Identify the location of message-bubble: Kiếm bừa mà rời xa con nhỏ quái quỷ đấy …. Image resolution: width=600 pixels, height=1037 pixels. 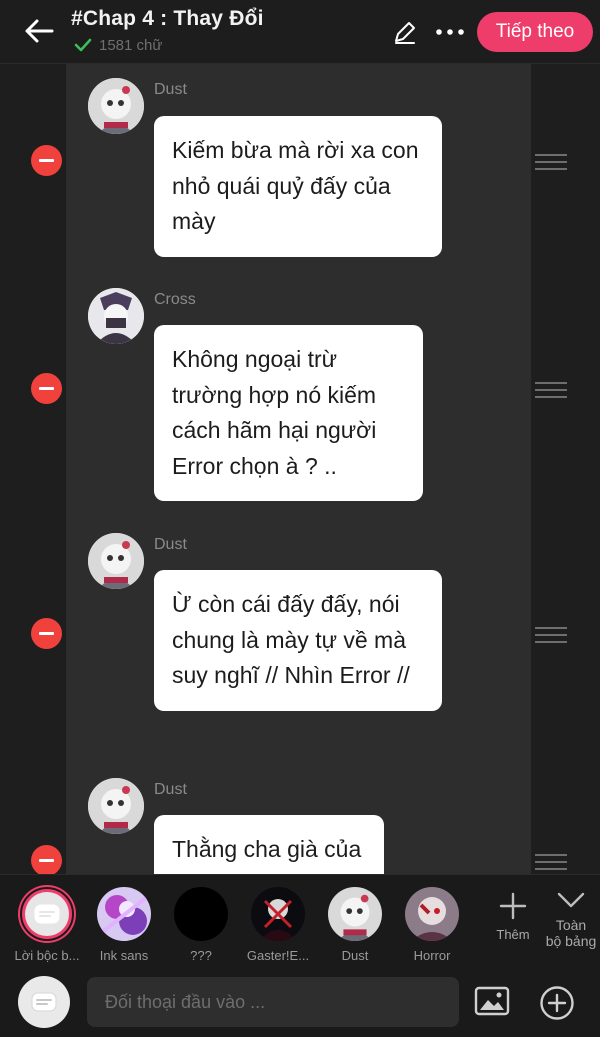
(298, 186).